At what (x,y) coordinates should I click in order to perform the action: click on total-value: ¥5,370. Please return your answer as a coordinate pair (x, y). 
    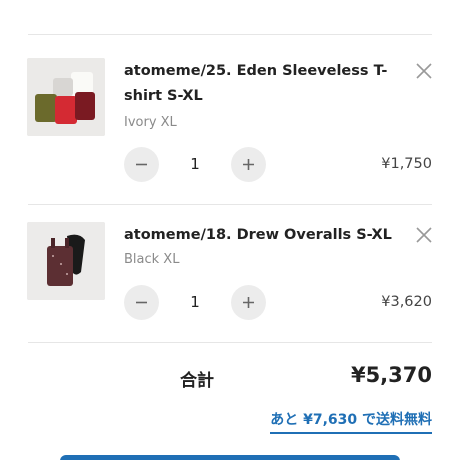
    Looking at the image, I should click on (391, 375).